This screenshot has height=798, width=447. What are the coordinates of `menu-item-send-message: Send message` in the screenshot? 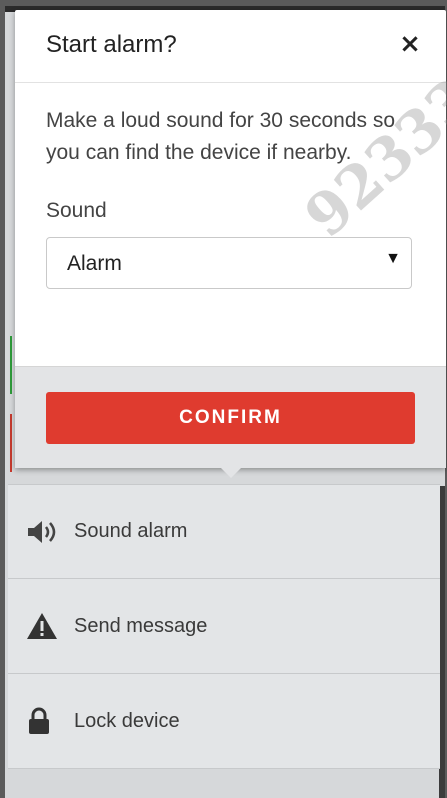 It's located at (224, 626).